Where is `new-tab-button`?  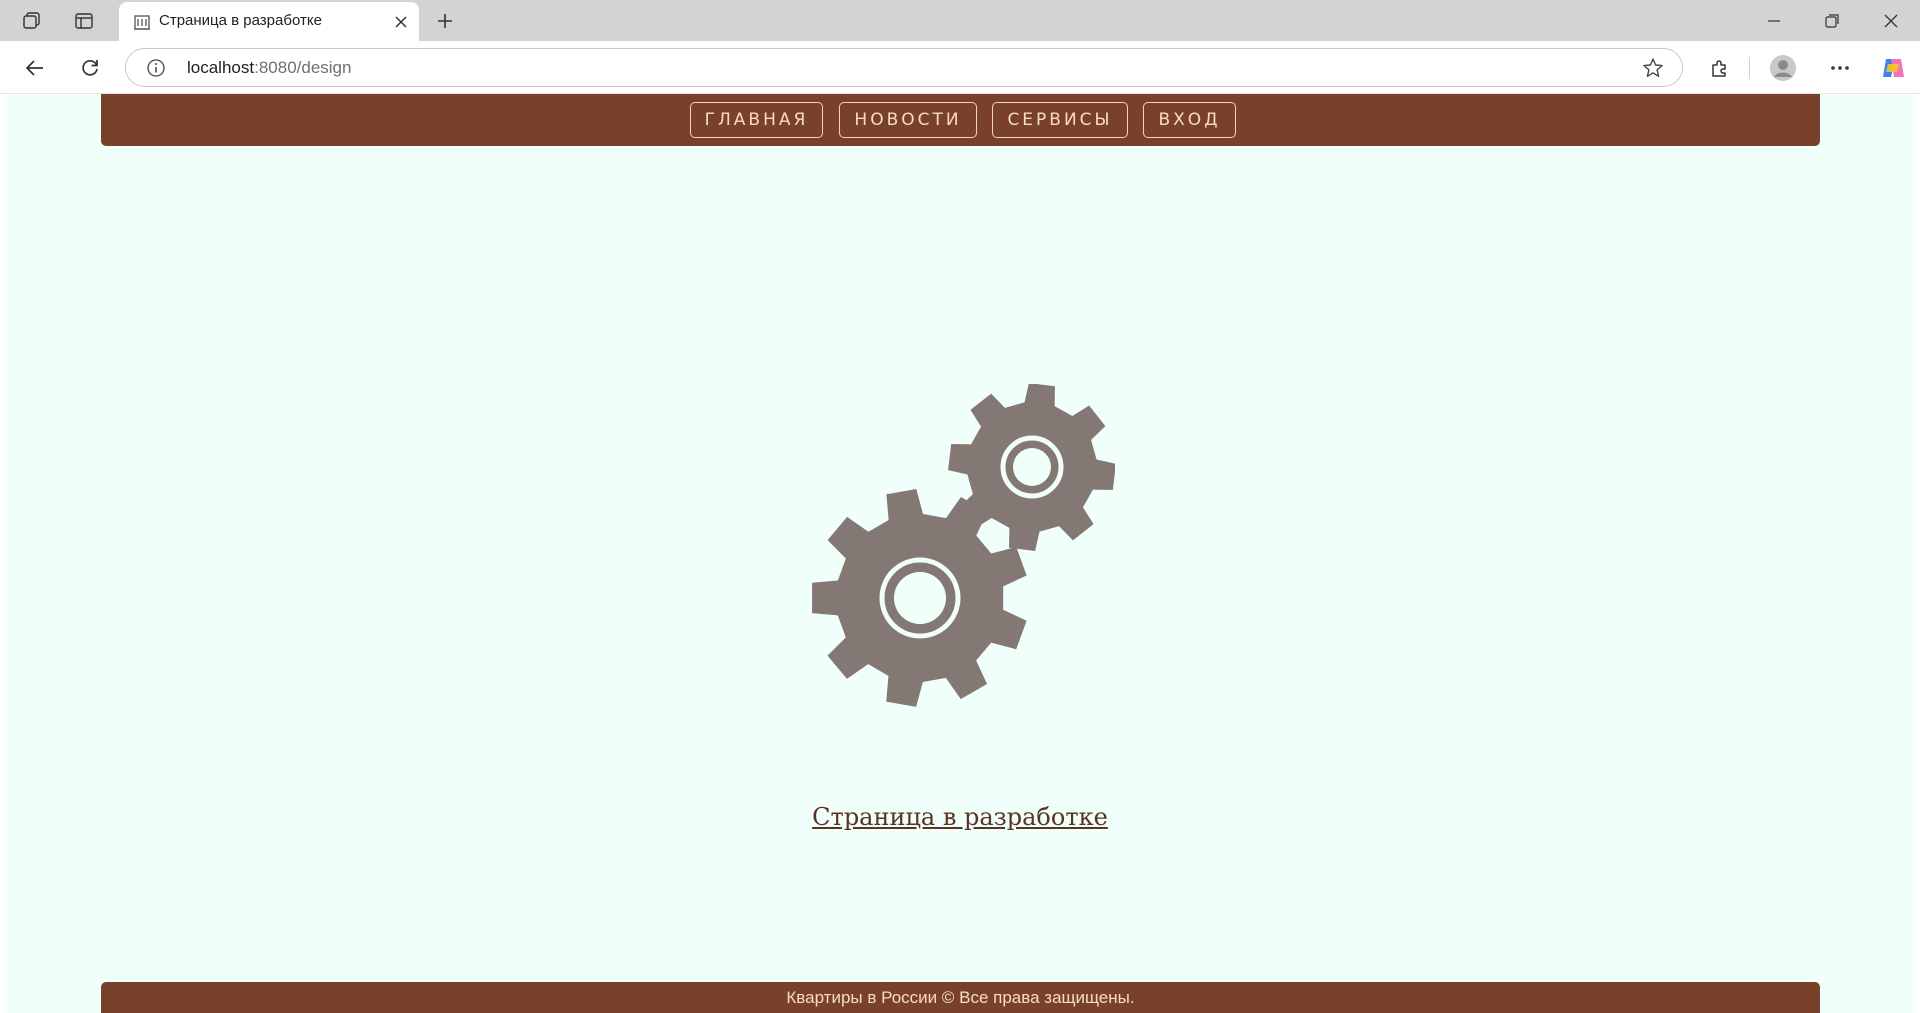
new-tab-button is located at coordinates (445, 21).